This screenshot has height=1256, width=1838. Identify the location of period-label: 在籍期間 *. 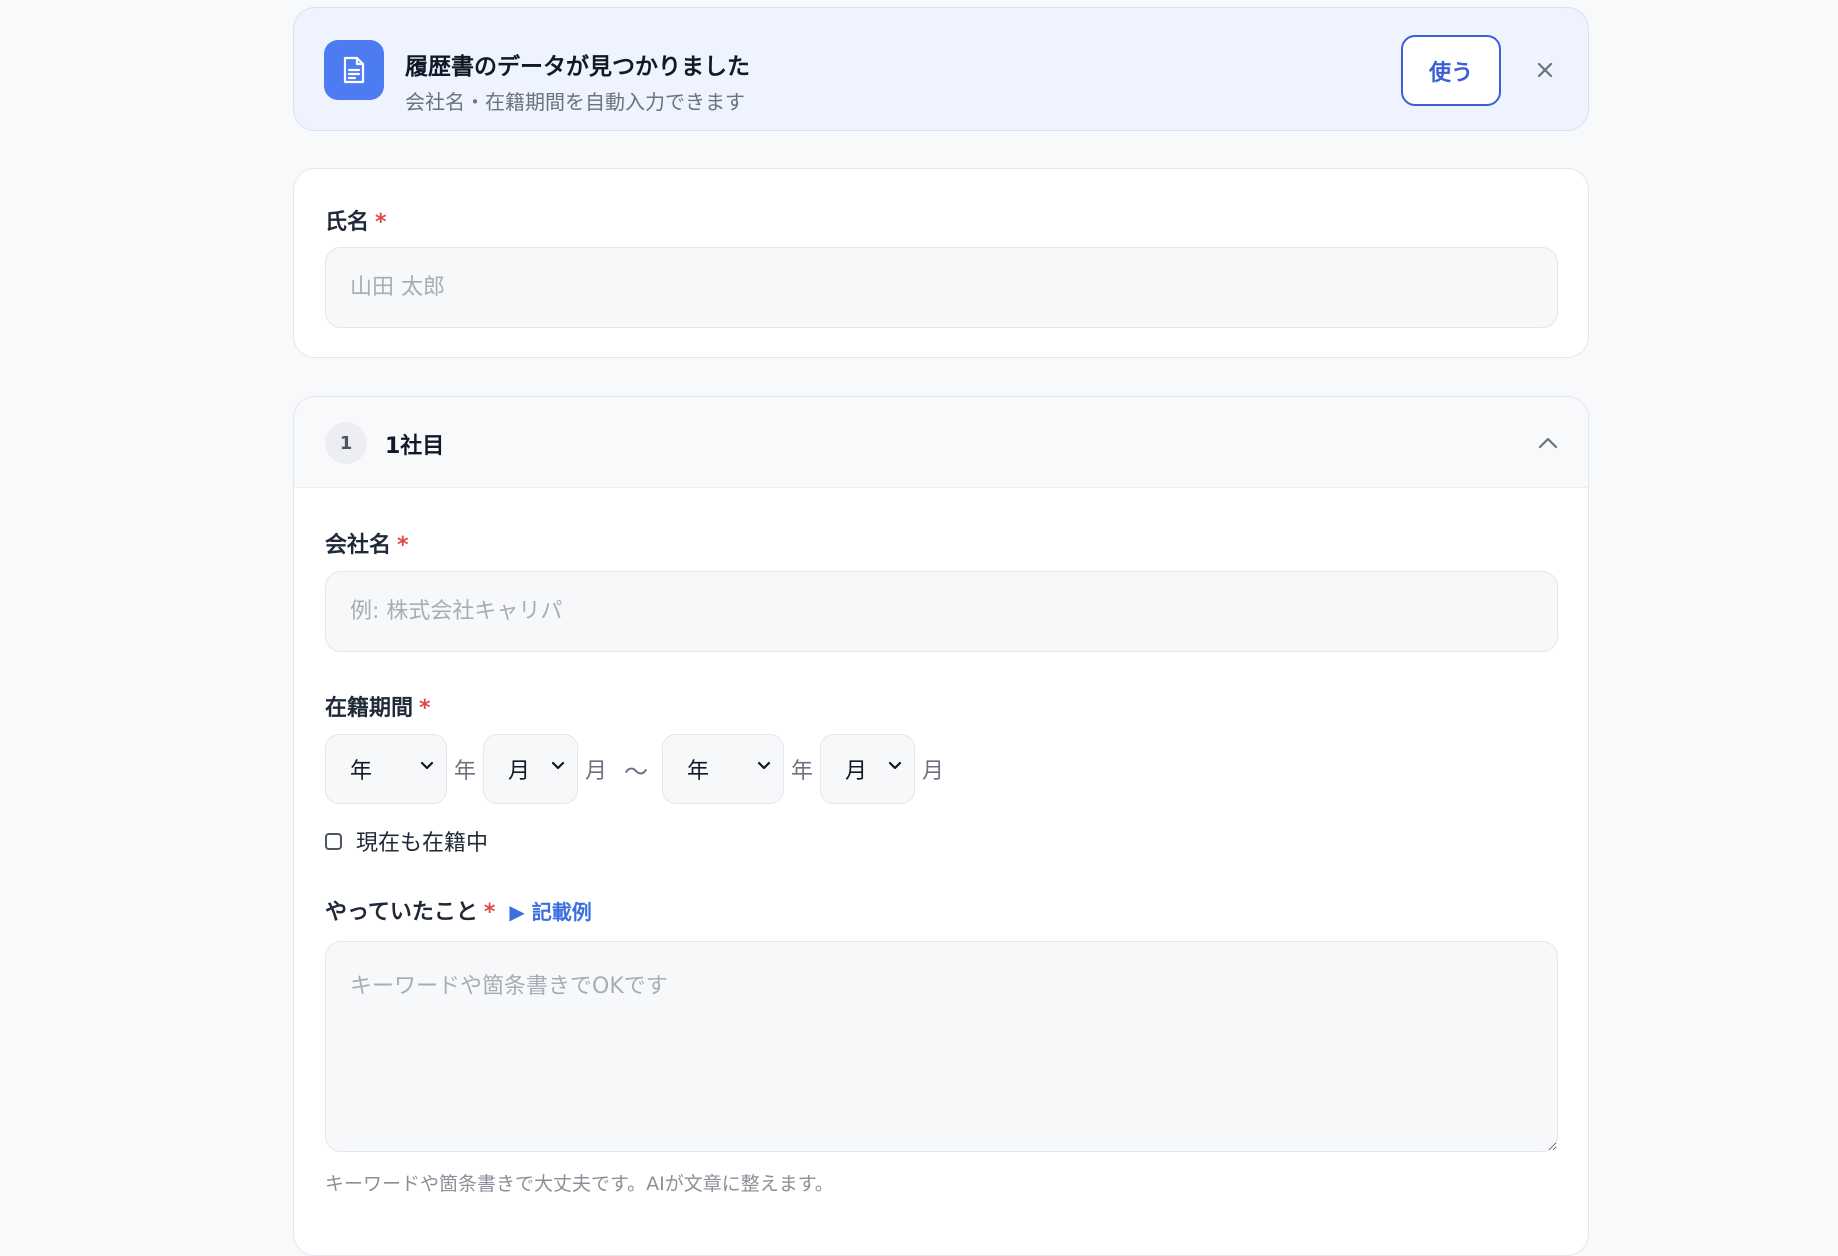
(378, 706).